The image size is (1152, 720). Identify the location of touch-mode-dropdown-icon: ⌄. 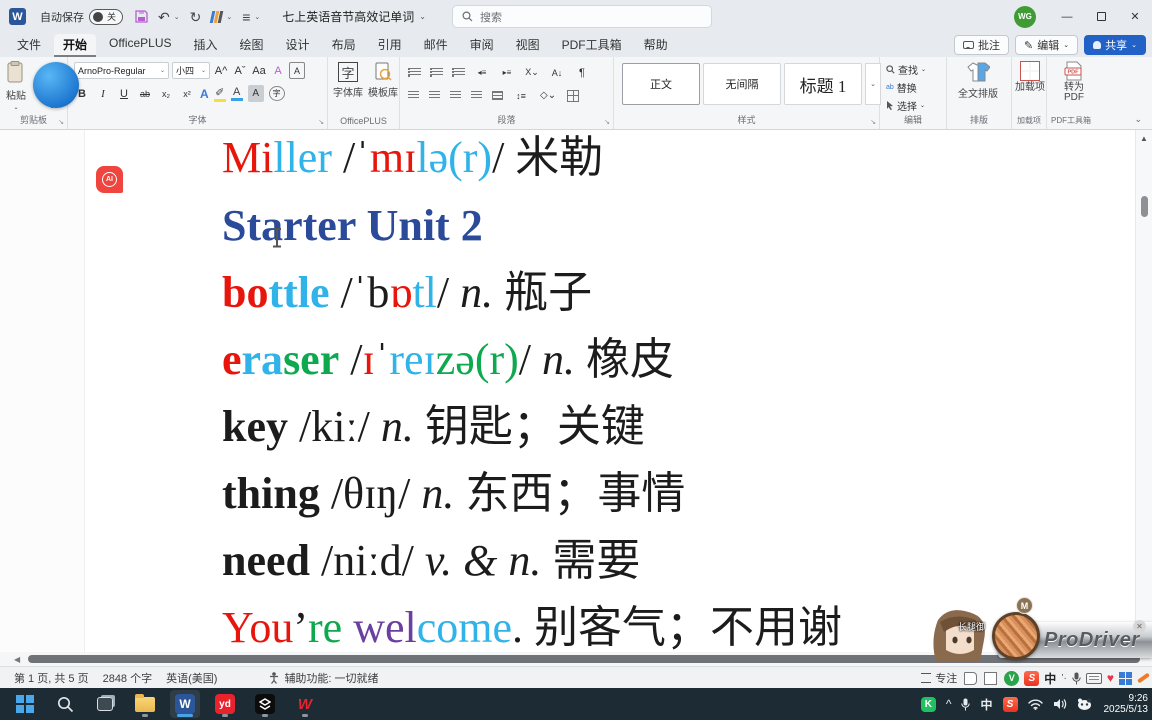
(257, 17).